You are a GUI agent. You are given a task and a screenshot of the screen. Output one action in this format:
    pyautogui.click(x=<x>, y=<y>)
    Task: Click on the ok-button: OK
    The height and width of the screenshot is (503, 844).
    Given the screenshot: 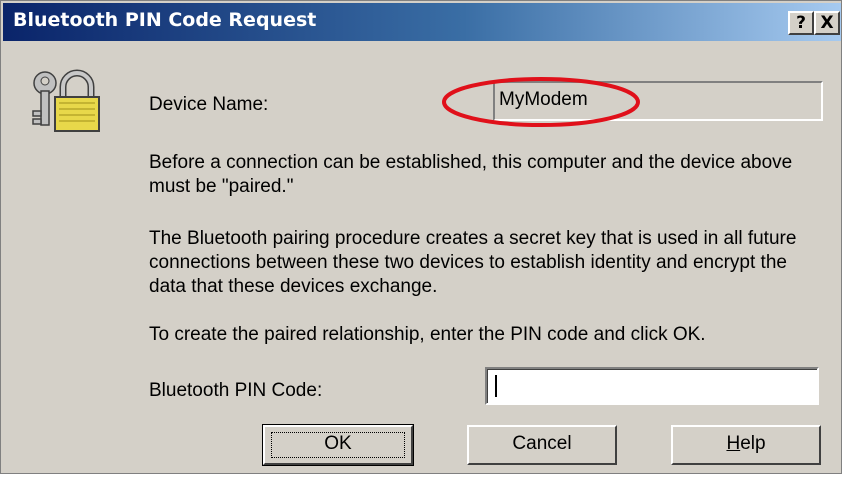 What is the action you would take?
    pyautogui.click(x=338, y=445)
    